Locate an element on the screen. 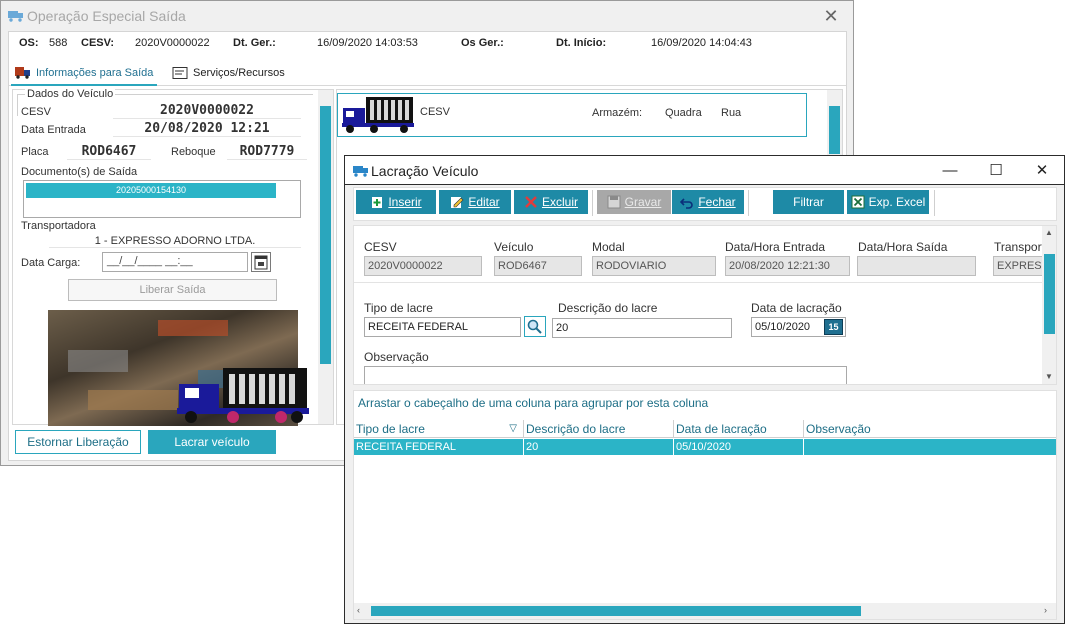 The image size is (1065, 624). window-title-bar: Operação Especial Saída ✕ is located at coordinates (427, 16).